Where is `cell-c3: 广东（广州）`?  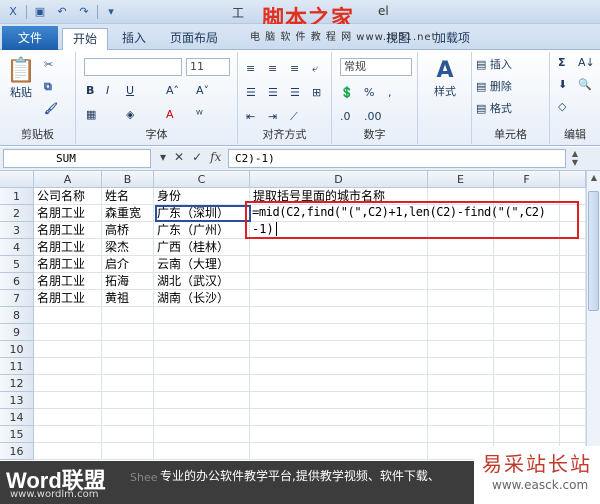 cell-c3: 广东（广州） is located at coordinates (202, 230).